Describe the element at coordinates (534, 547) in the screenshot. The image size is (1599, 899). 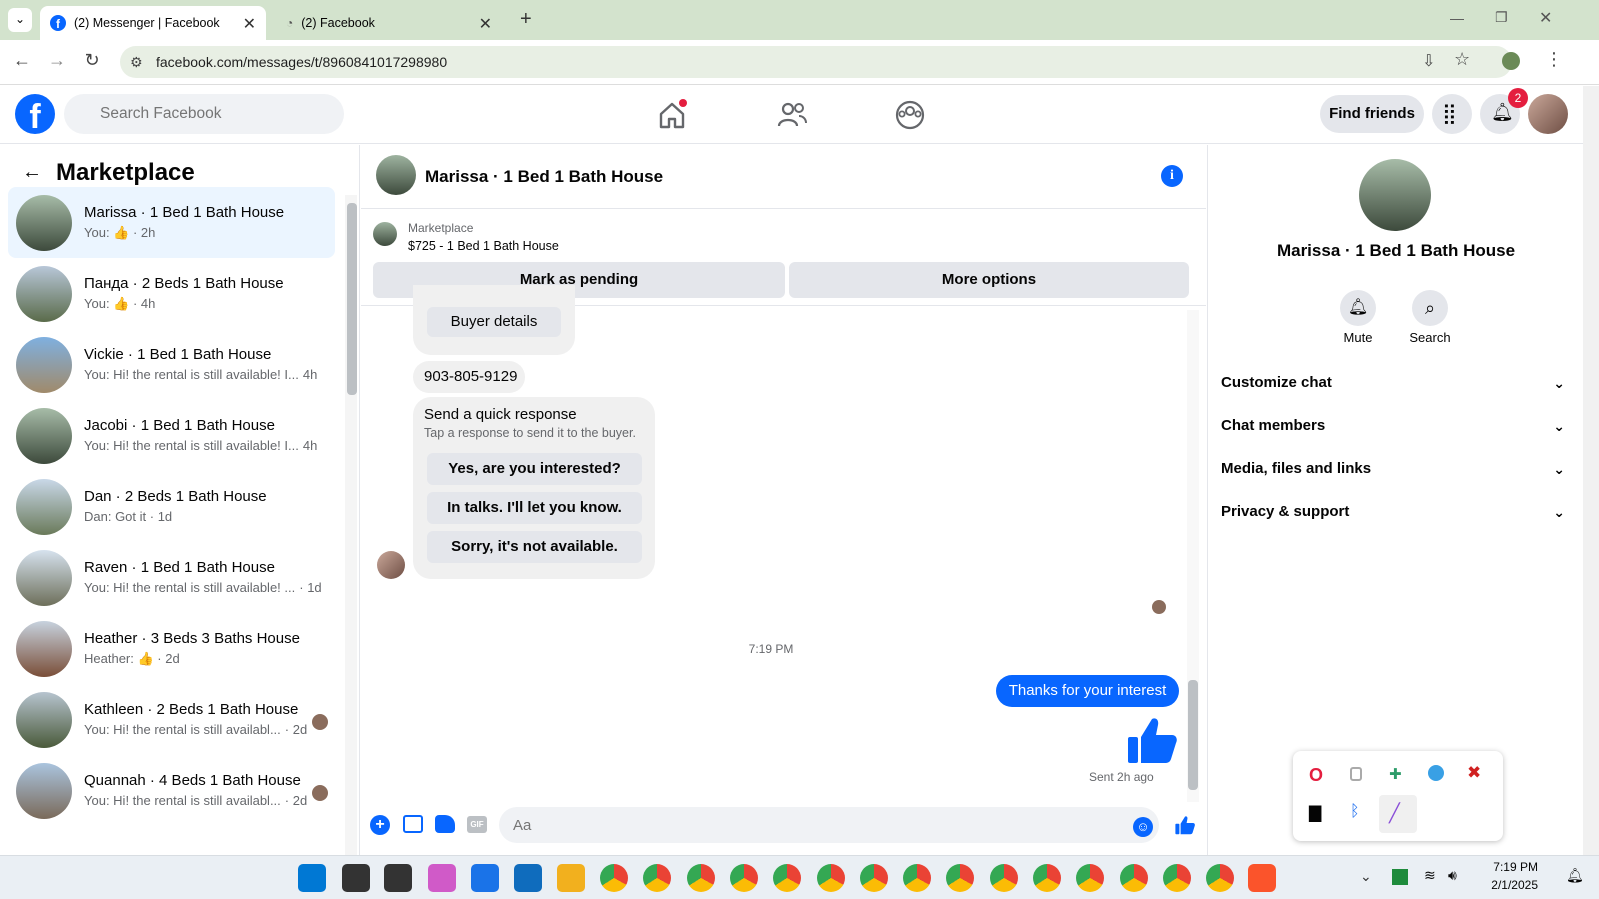
I see `quick-response-option: Sorry, it's not available.` at that location.